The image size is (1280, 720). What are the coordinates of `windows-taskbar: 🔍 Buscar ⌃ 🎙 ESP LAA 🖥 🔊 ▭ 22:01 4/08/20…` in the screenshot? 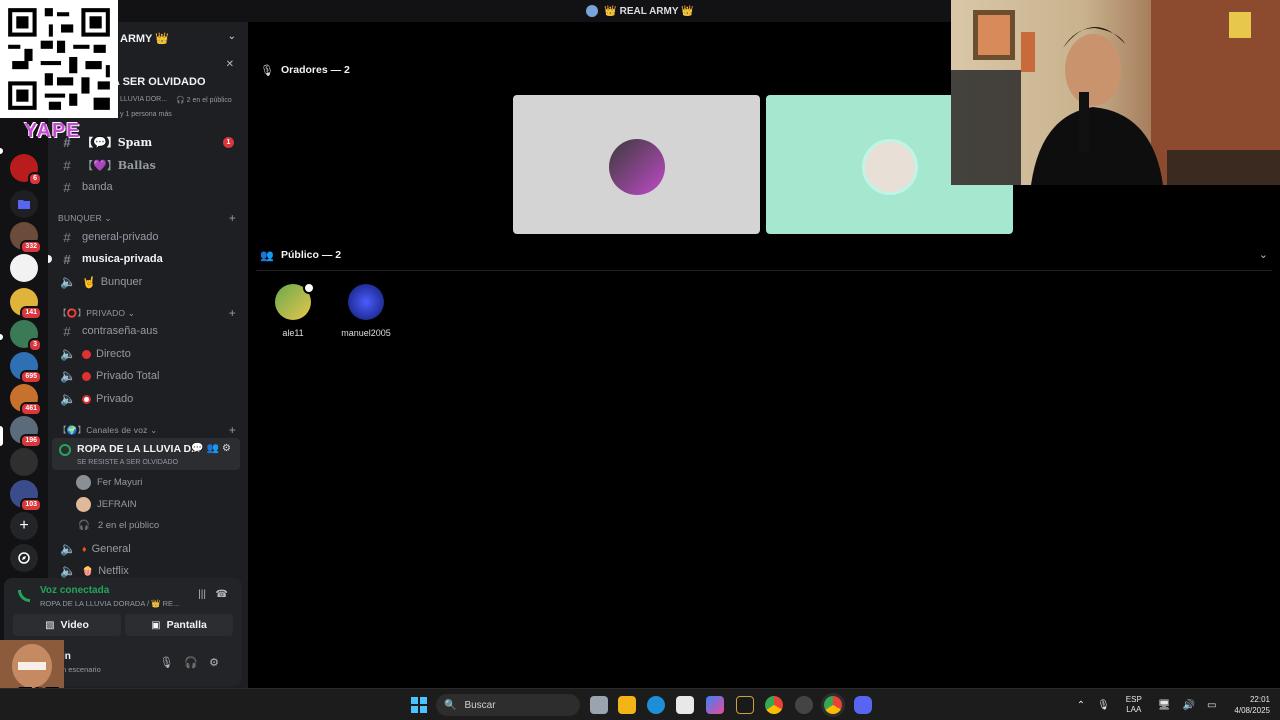 It's located at (640, 704).